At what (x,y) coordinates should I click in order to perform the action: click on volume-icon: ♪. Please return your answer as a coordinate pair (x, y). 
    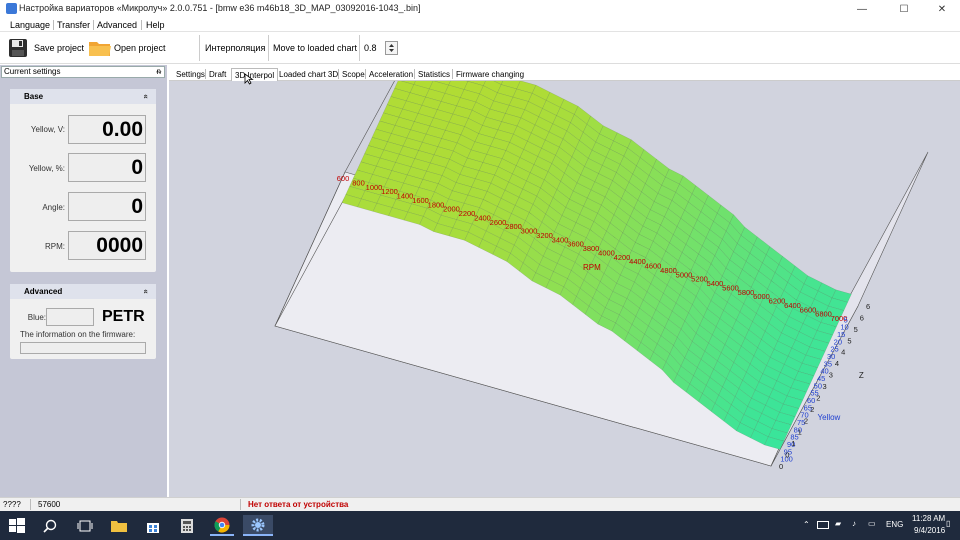
    Looking at the image, I should click on (854, 523).